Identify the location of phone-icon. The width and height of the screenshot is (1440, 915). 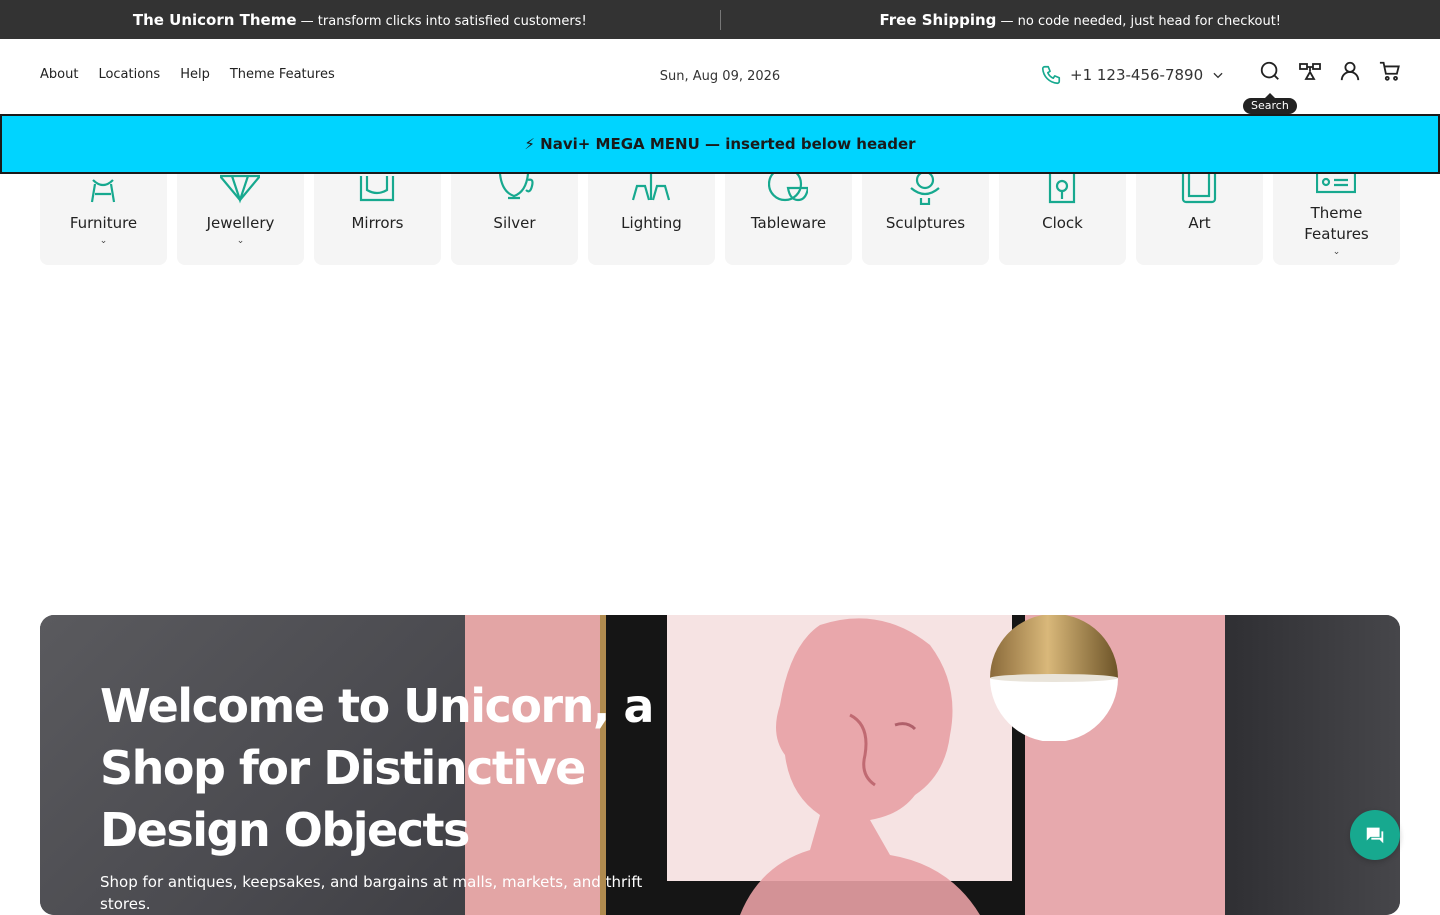
(1051, 75).